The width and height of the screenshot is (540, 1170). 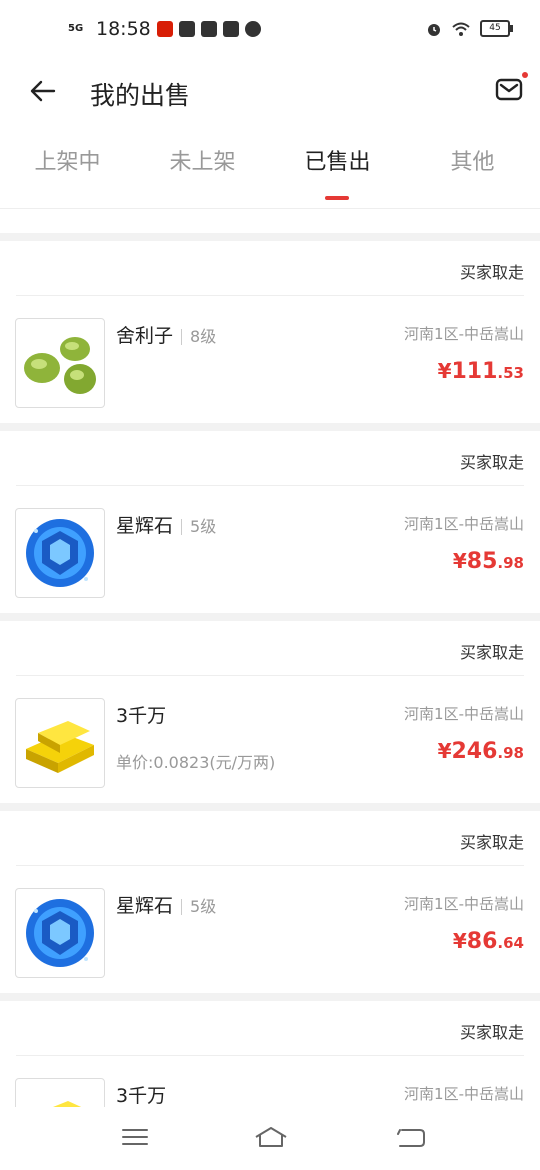 I want to click on sarira-icon, so click(x=60, y=365).